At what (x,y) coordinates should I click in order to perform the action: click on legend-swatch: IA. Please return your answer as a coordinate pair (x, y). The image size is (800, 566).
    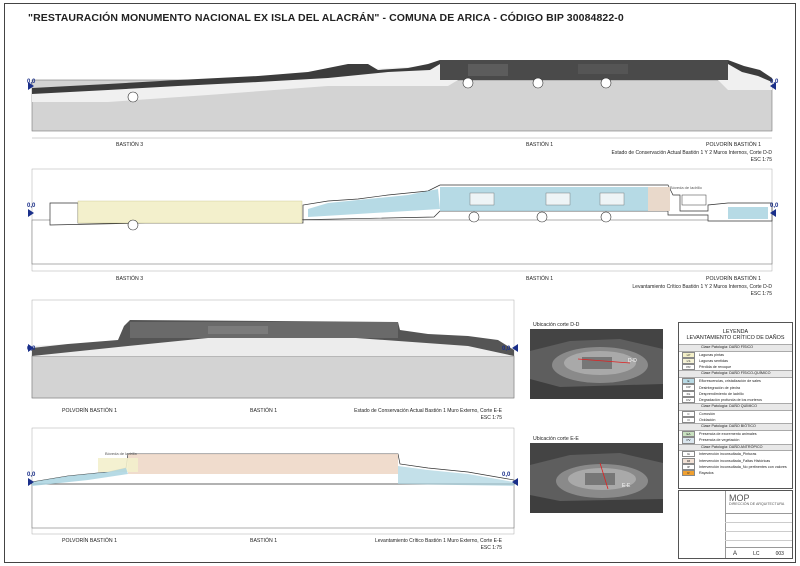
    Looking at the image, I should click on (688, 454).